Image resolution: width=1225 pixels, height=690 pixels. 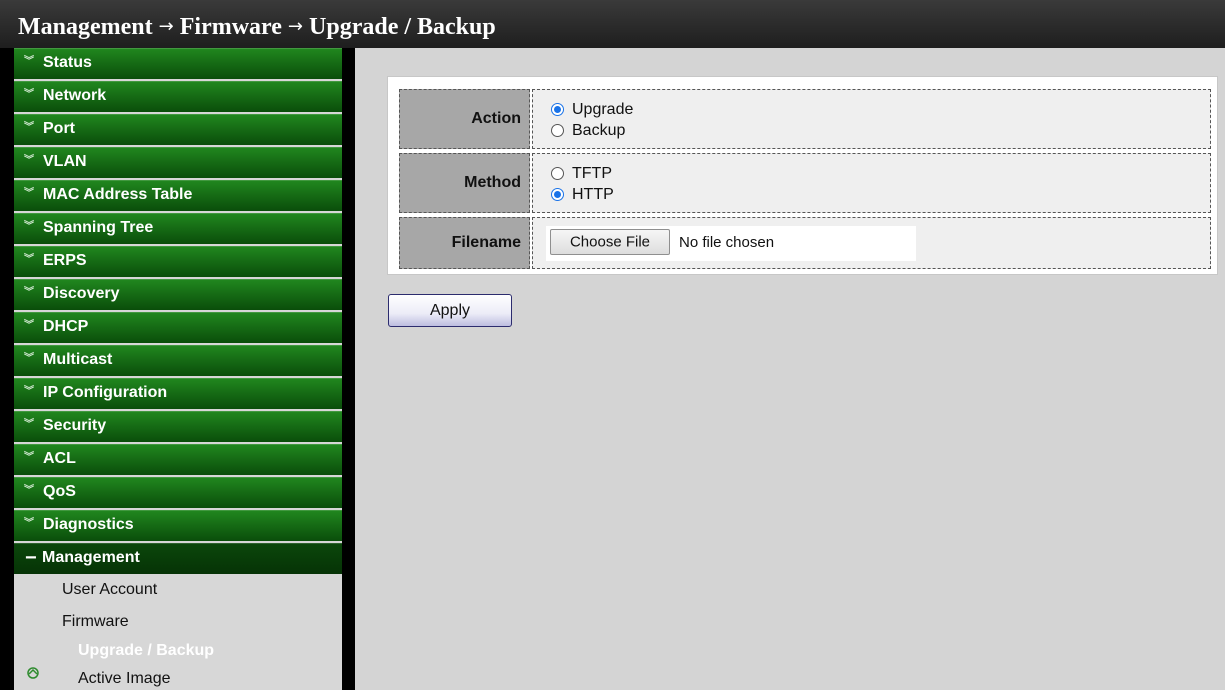 I want to click on sidebar-item-label: Network, so click(x=75, y=95).